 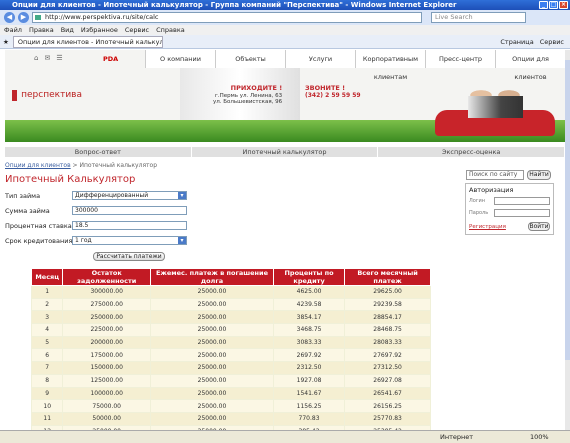 I want to click on back-icon: ◀, so click(x=9, y=17).